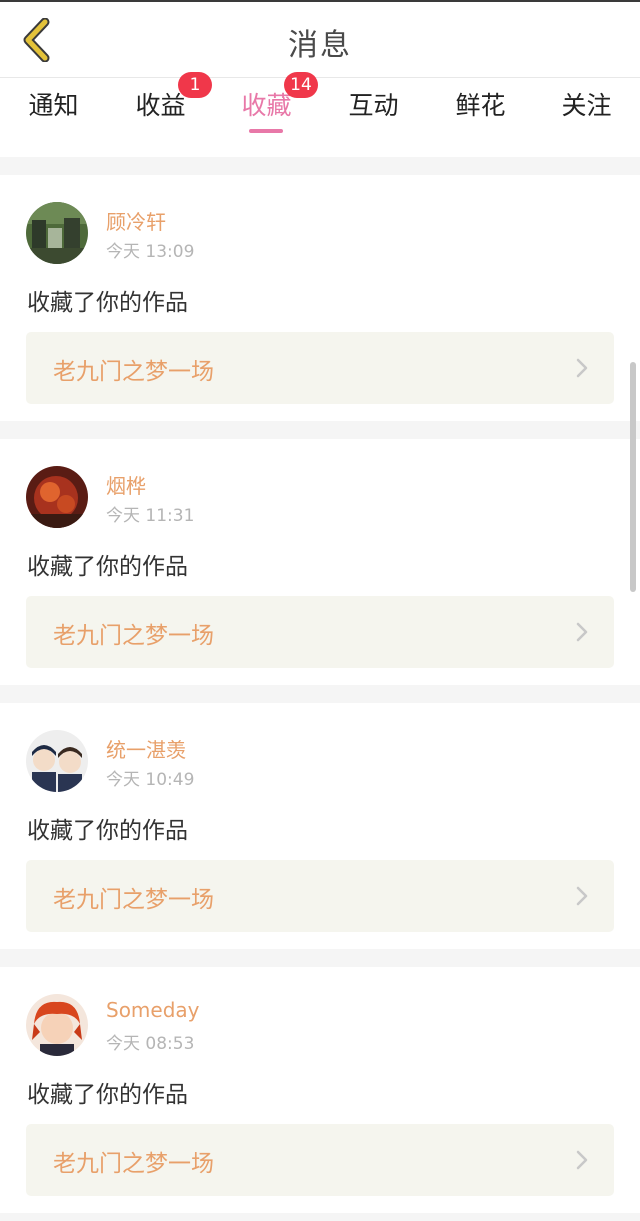 The height and width of the screenshot is (1221, 640). I want to click on tab-interactions: 互动, so click(373, 118).